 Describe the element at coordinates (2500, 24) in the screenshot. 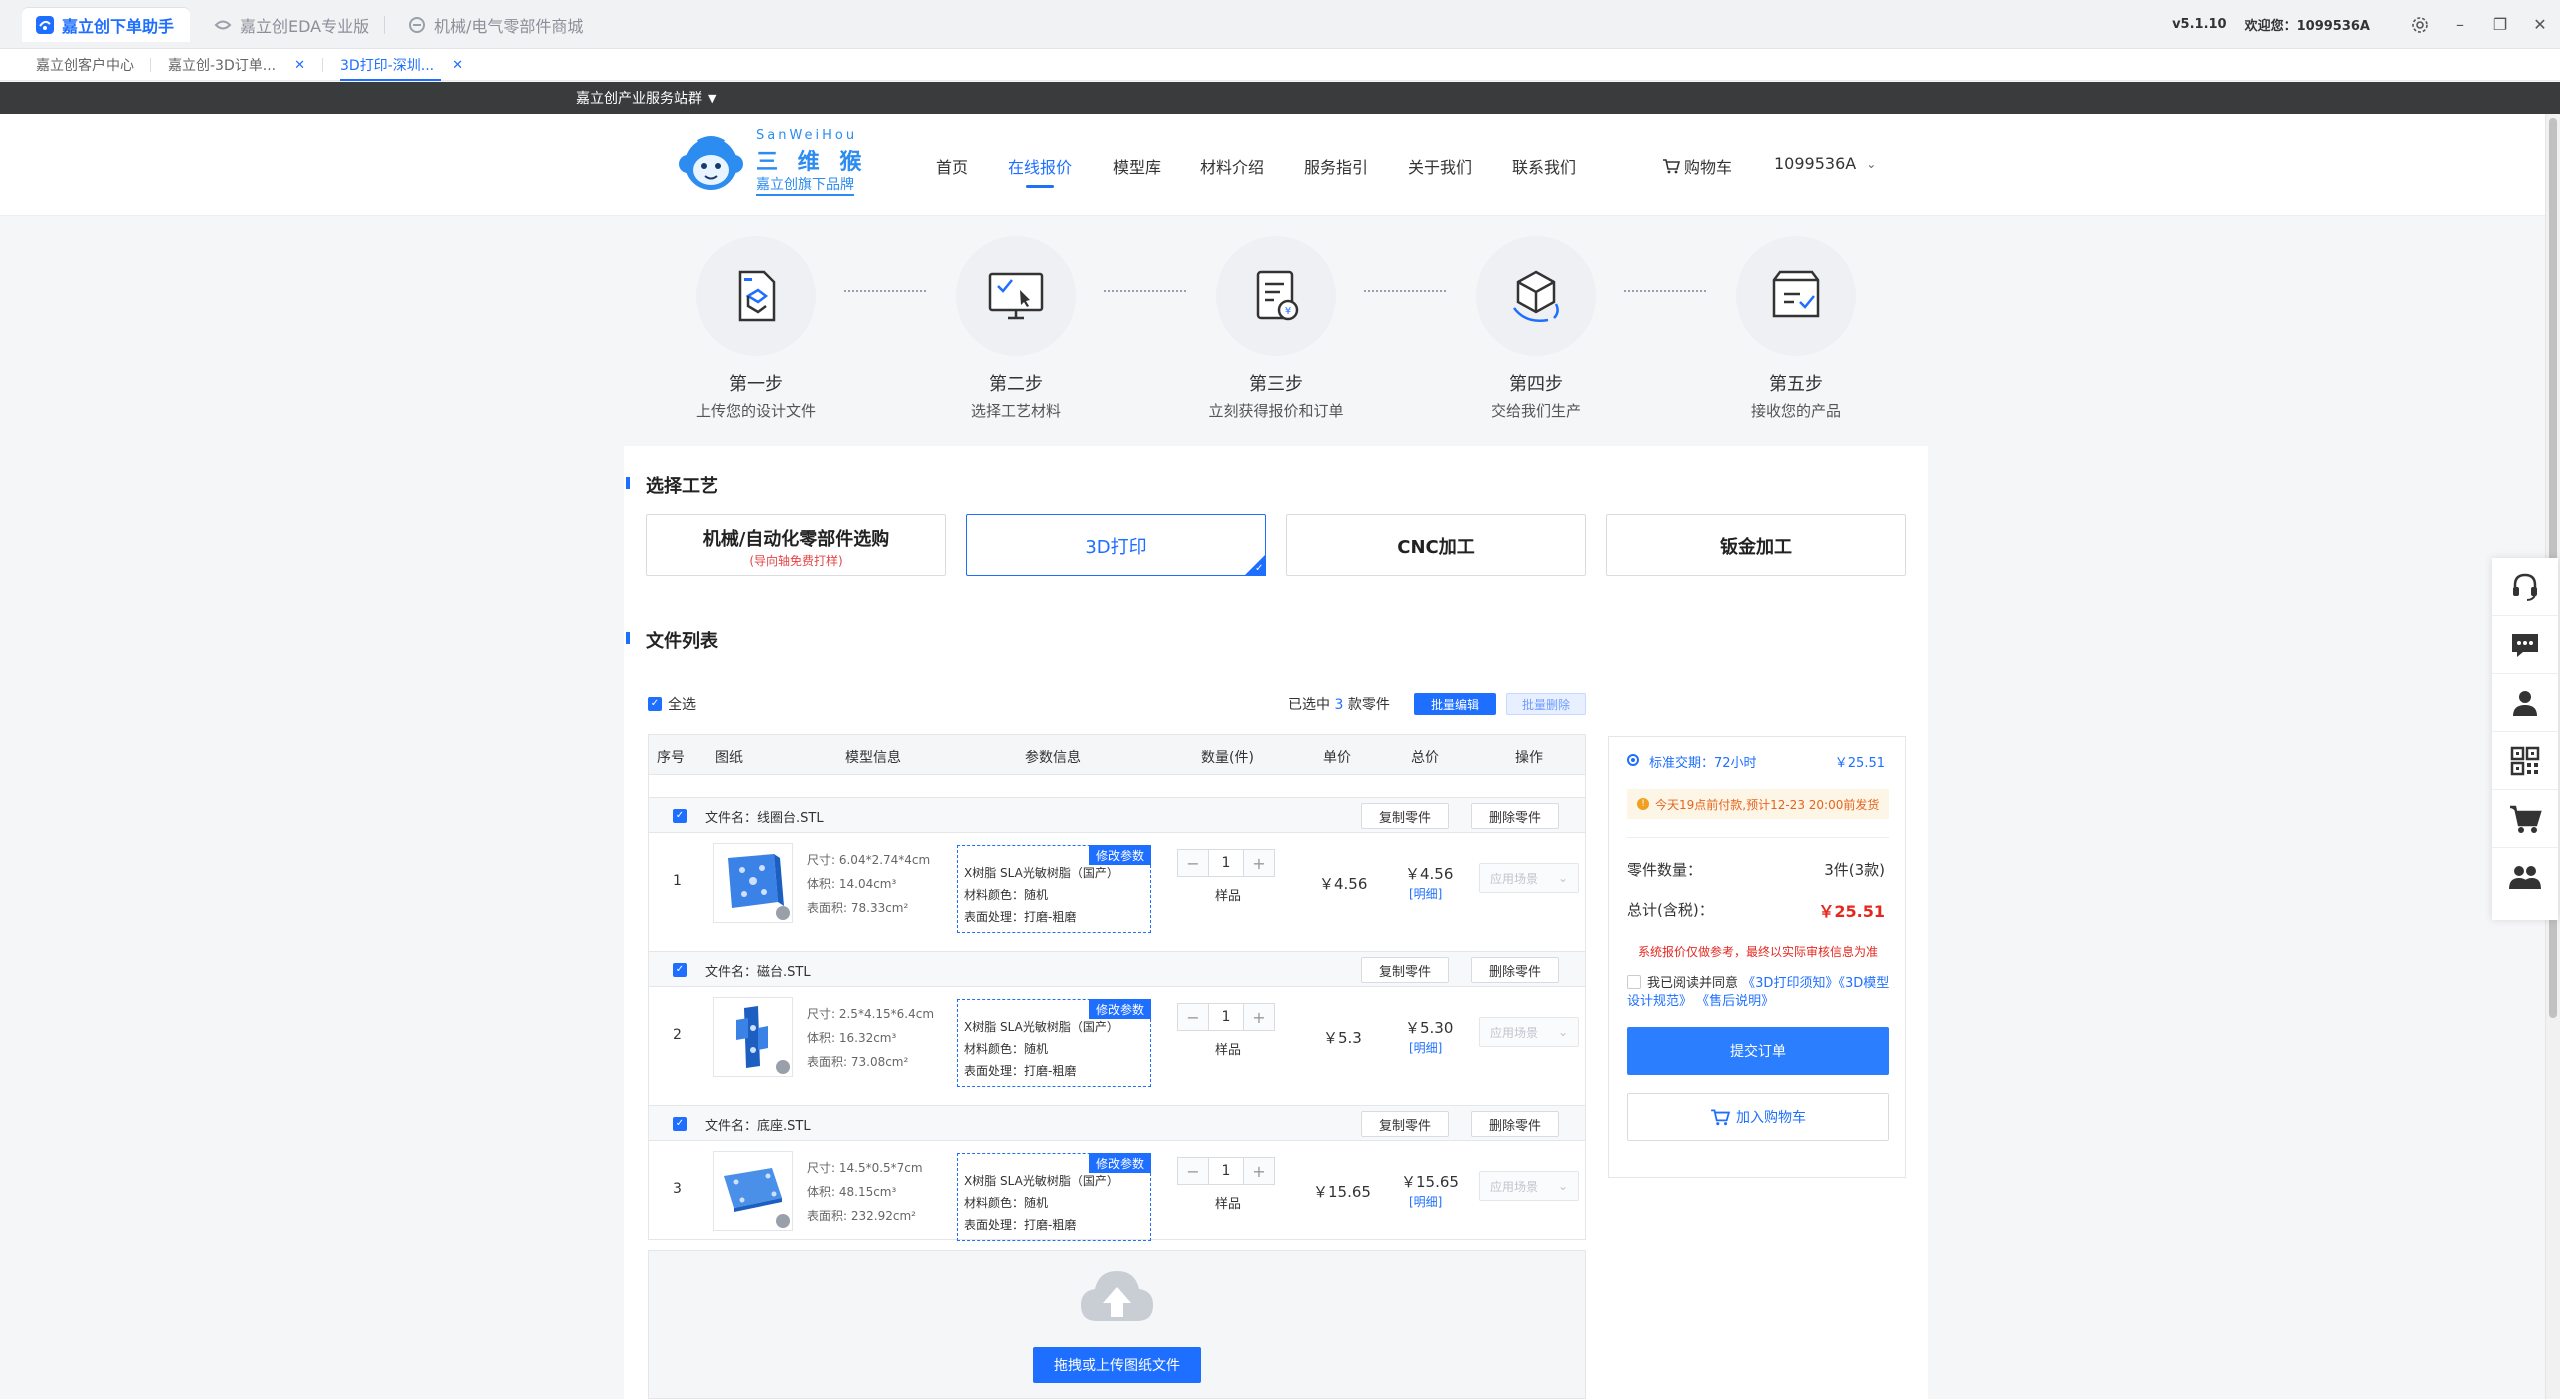

I see `restore-icon: ❐` at that location.